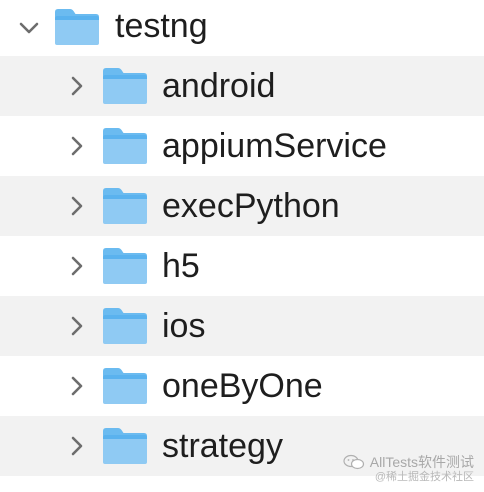 The width and height of the screenshot is (484, 492). I want to click on tree-row-onebyone: oneByOne, so click(242, 386).